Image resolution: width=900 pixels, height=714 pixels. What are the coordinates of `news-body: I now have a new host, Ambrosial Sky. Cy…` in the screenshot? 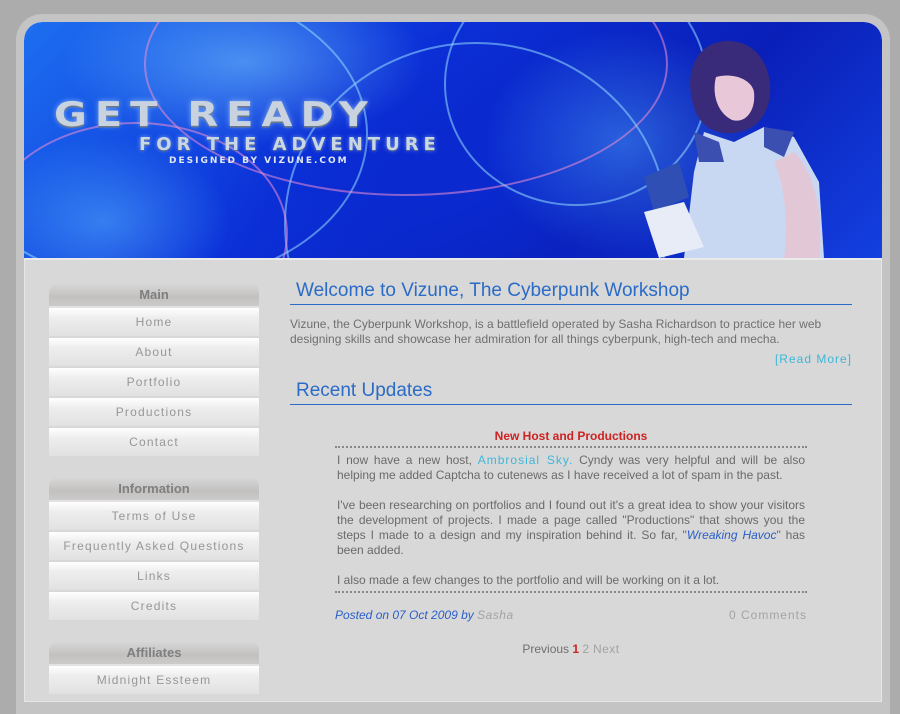 It's located at (571, 520).